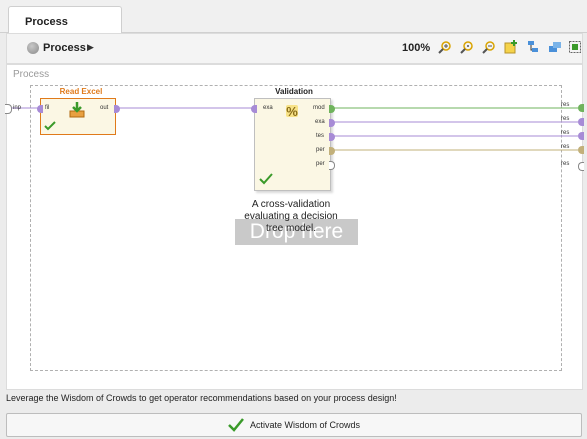 The width and height of the screenshot is (587, 439). I want to click on process-breadcrumb: Process, so click(64, 48).